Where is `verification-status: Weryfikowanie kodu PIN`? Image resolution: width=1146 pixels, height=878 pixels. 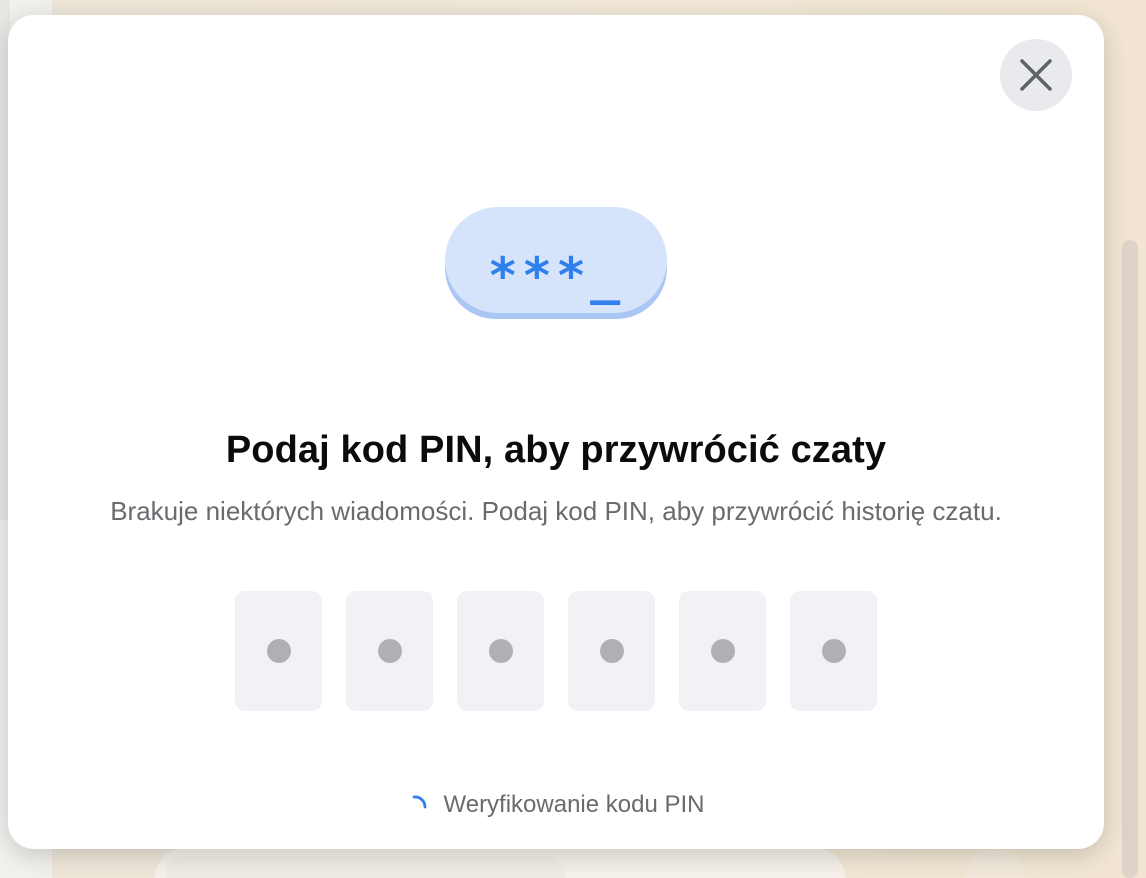
verification-status: Weryfikowanie kodu PIN is located at coordinates (556, 805).